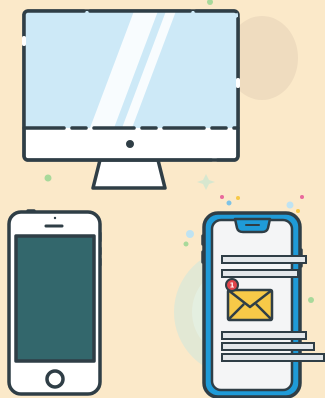  I want to click on phone-screen, so click(55, 298).